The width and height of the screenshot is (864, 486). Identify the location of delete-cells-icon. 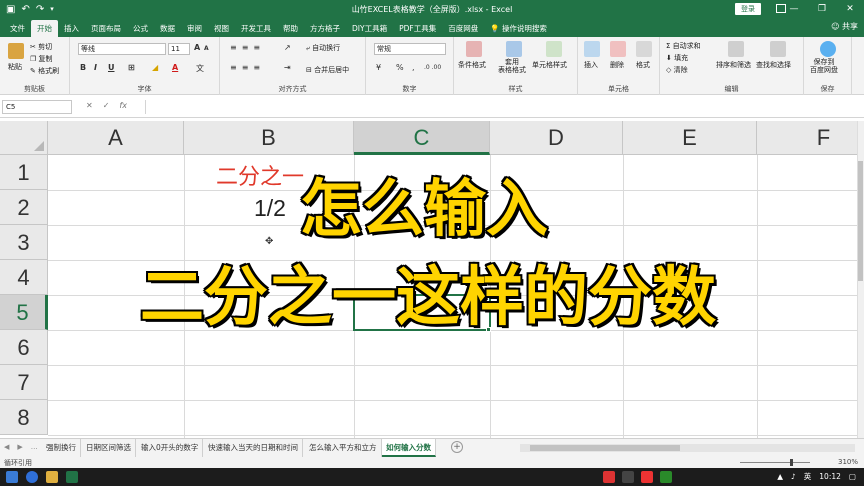
(618, 49).